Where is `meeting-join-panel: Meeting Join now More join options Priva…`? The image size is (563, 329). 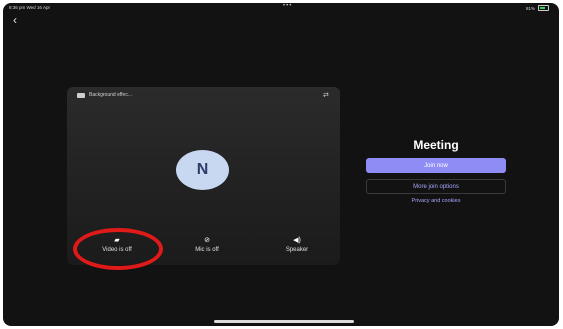 meeting-join-panel: Meeting Join now More join options Priva… is located at coordinates (436, 171).